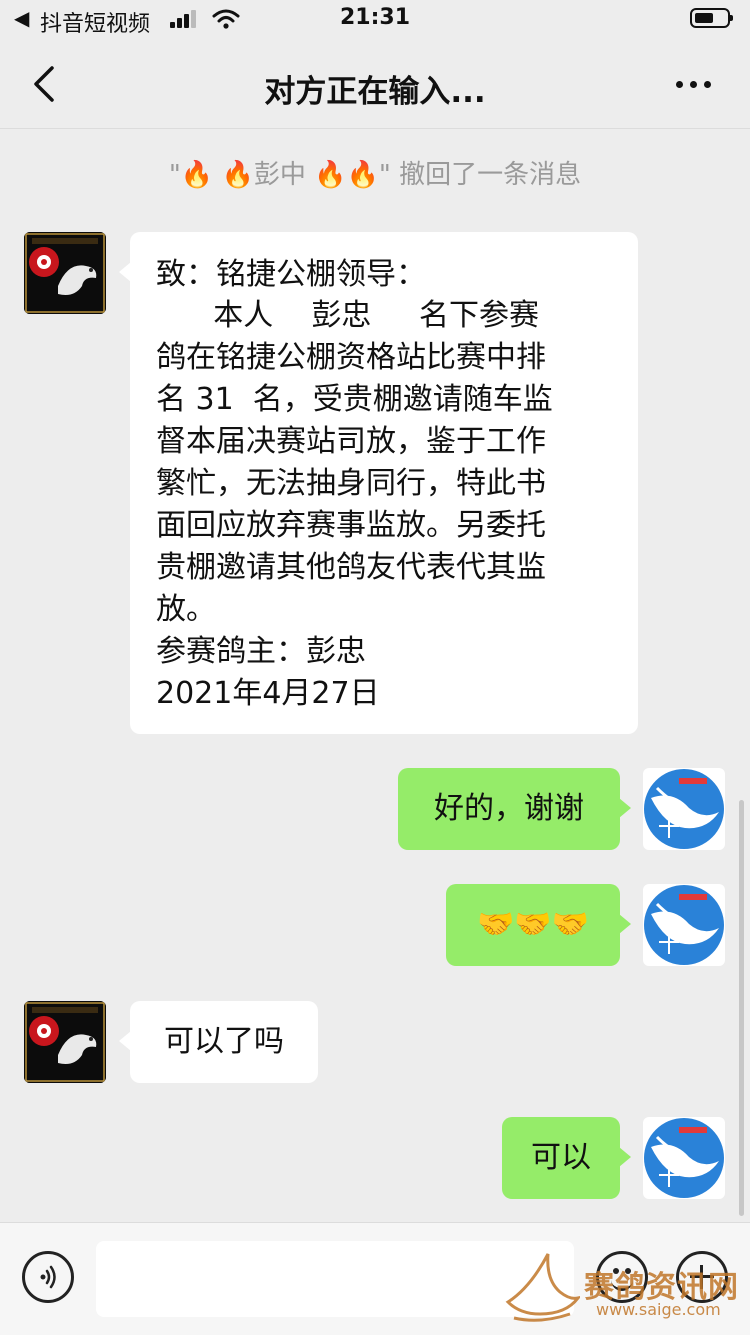  Describe the element at coordinates (351, 357) in the screenshot. I see `message-line: 鸽在铭捷公棚资格站比赛中排` at that location.